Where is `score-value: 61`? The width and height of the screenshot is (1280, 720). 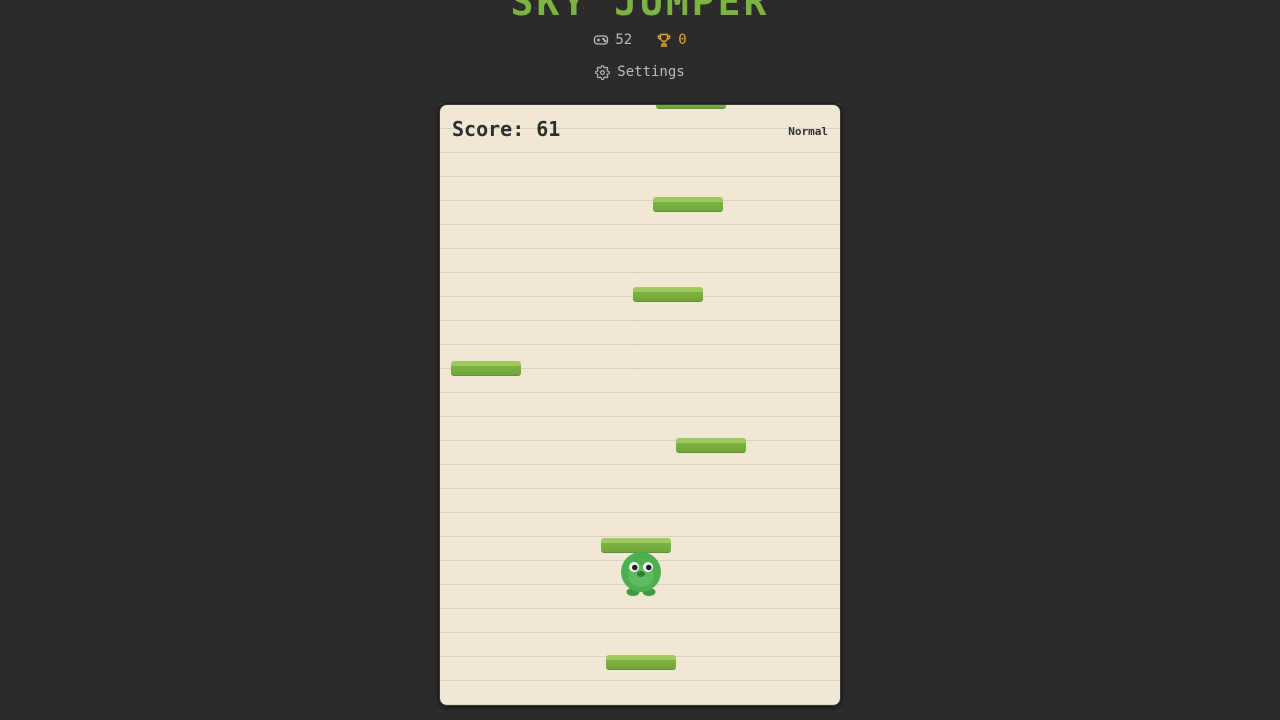
score-value: 61 is located at coordinates (548, 129).